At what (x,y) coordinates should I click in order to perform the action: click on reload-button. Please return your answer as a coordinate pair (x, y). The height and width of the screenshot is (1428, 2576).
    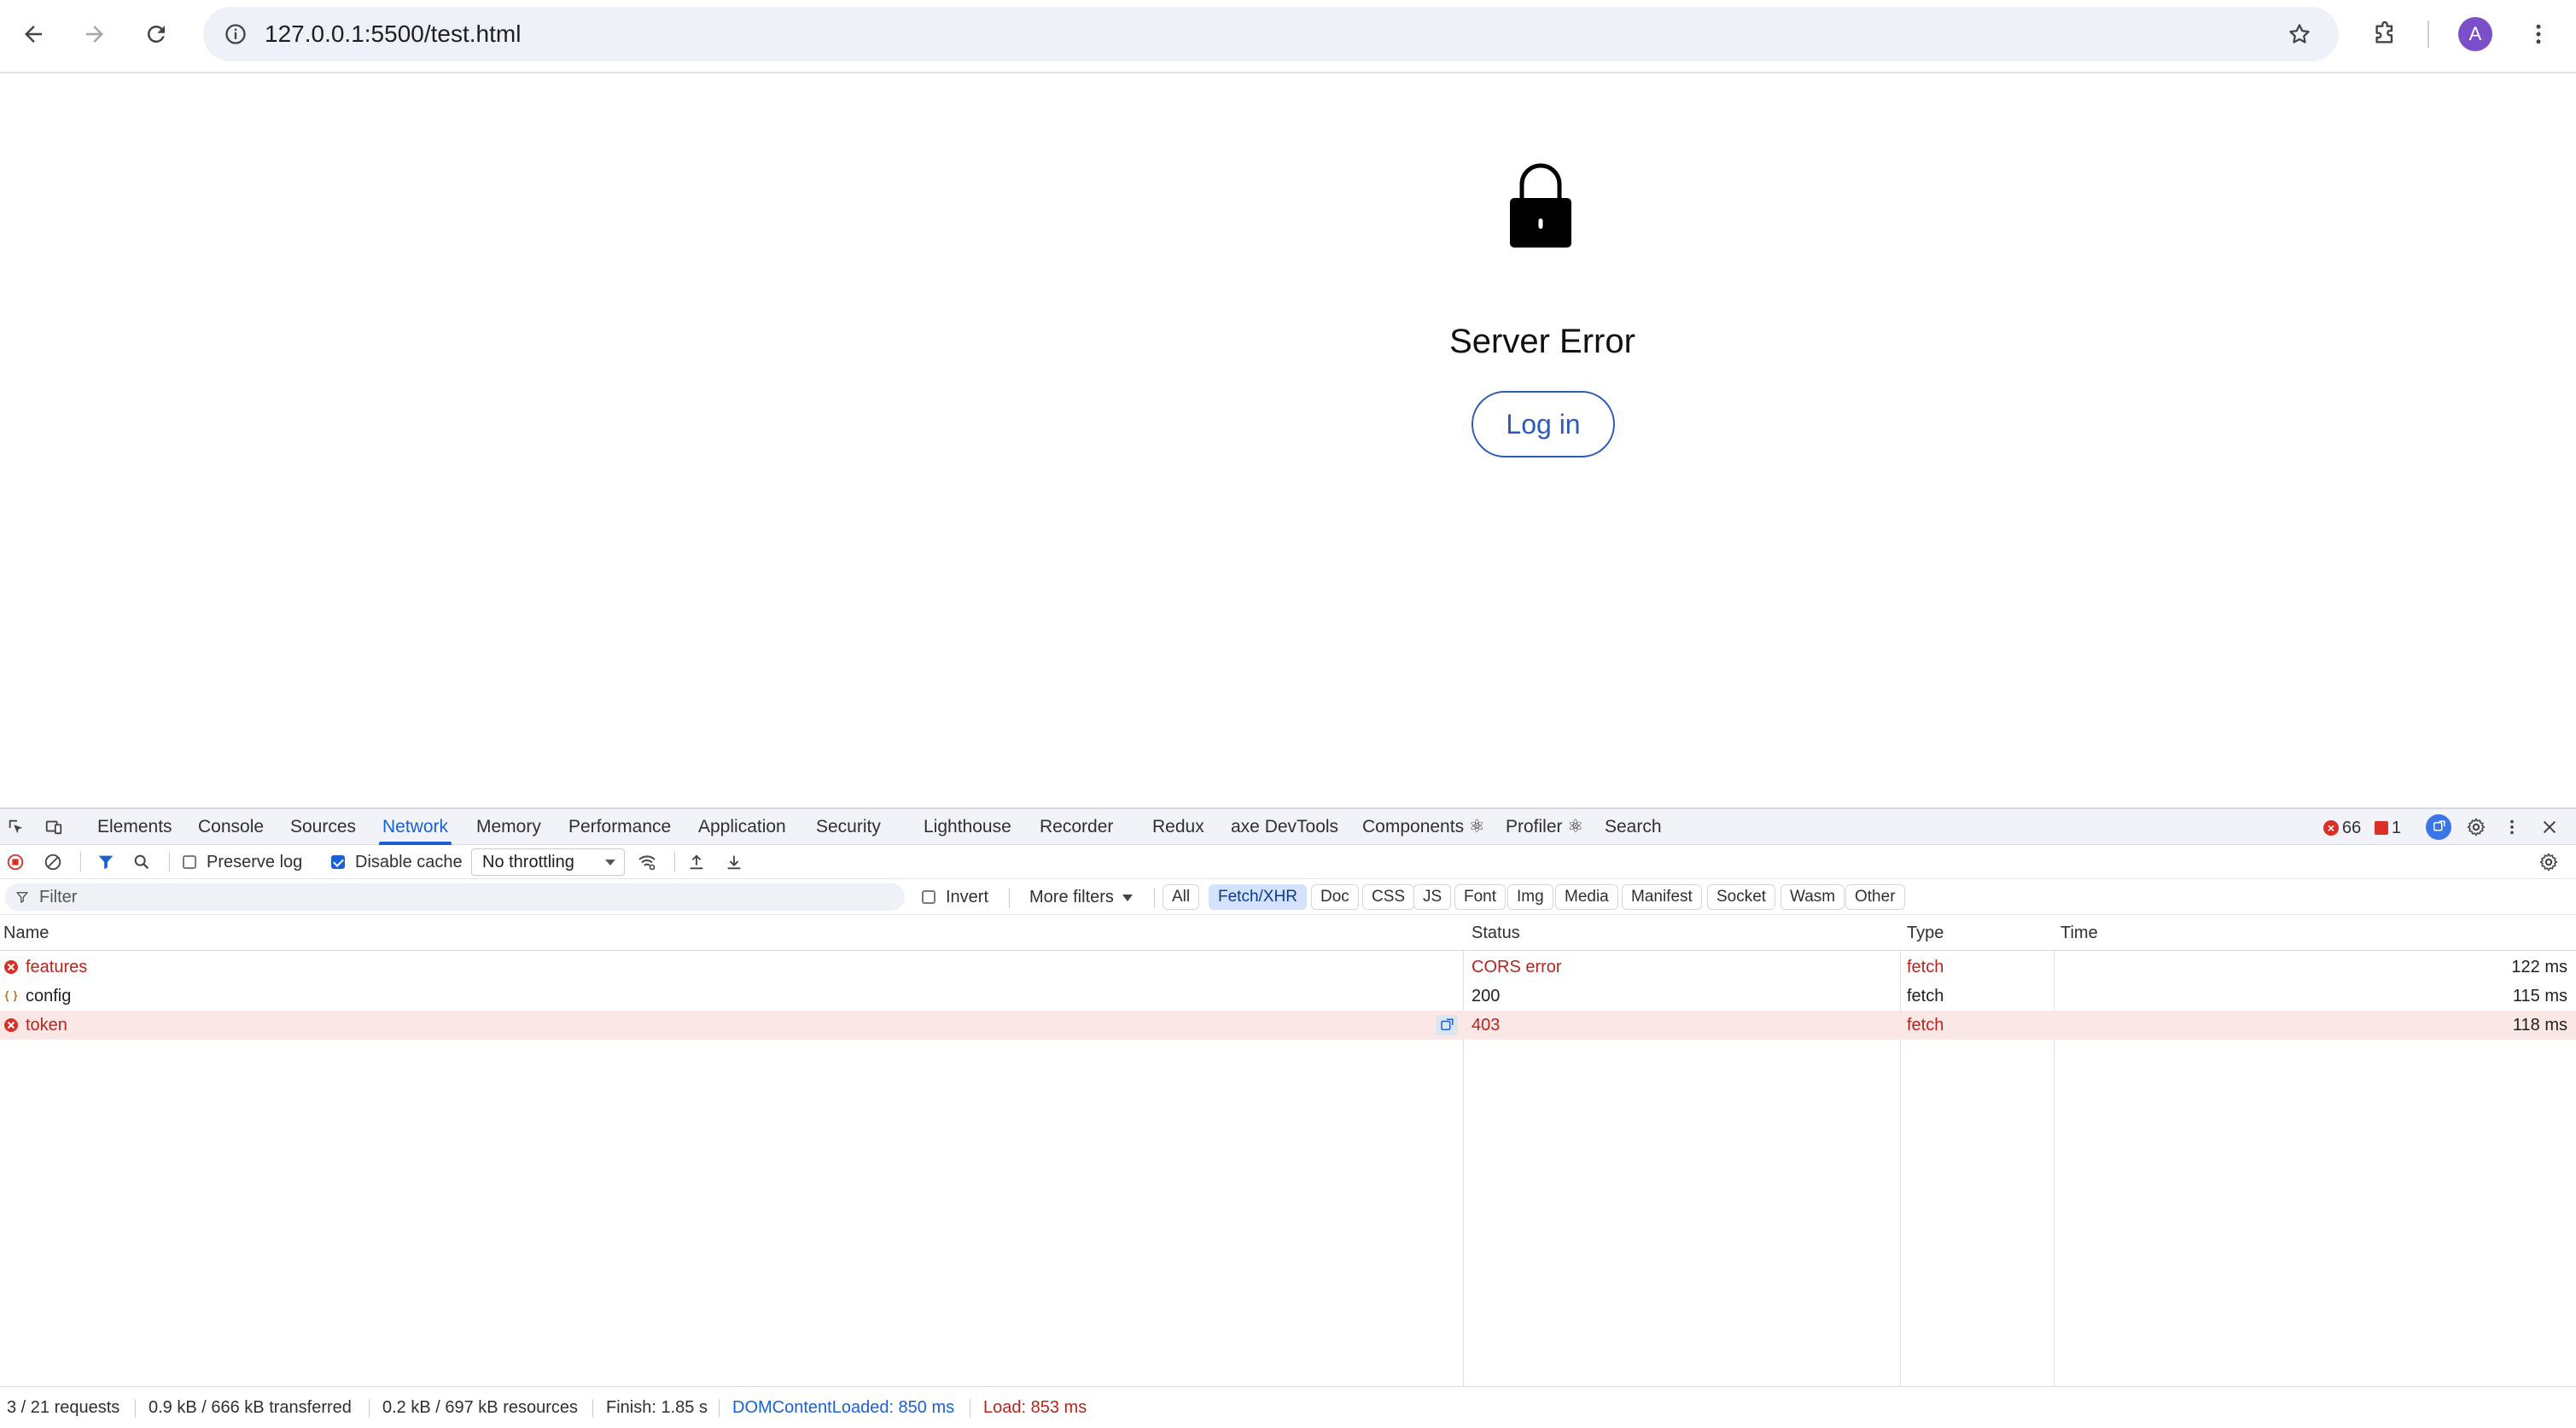
    Looking at the image, I should click on (156, 34).